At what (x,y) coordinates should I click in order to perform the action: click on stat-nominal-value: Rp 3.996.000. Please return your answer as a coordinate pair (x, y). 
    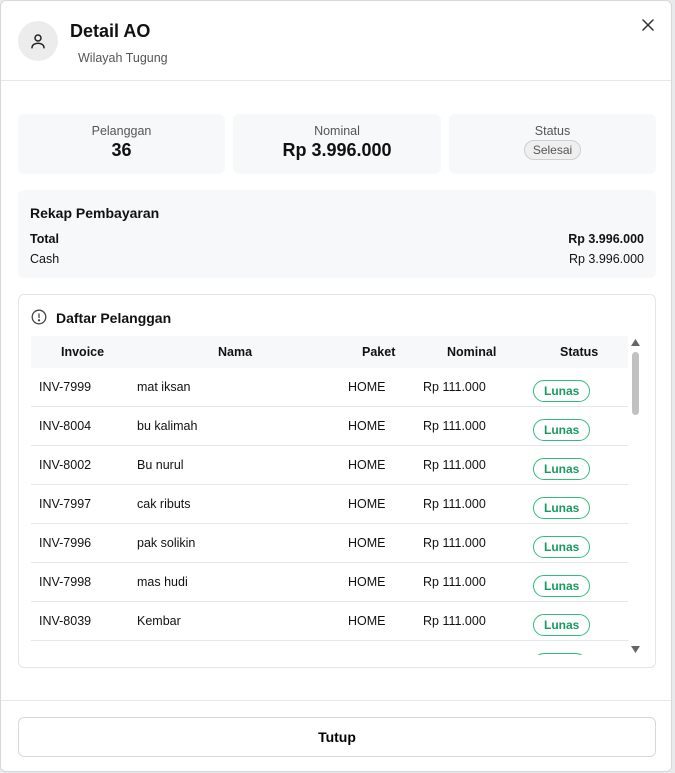
    Looking at the image, I should click on (337, 150).